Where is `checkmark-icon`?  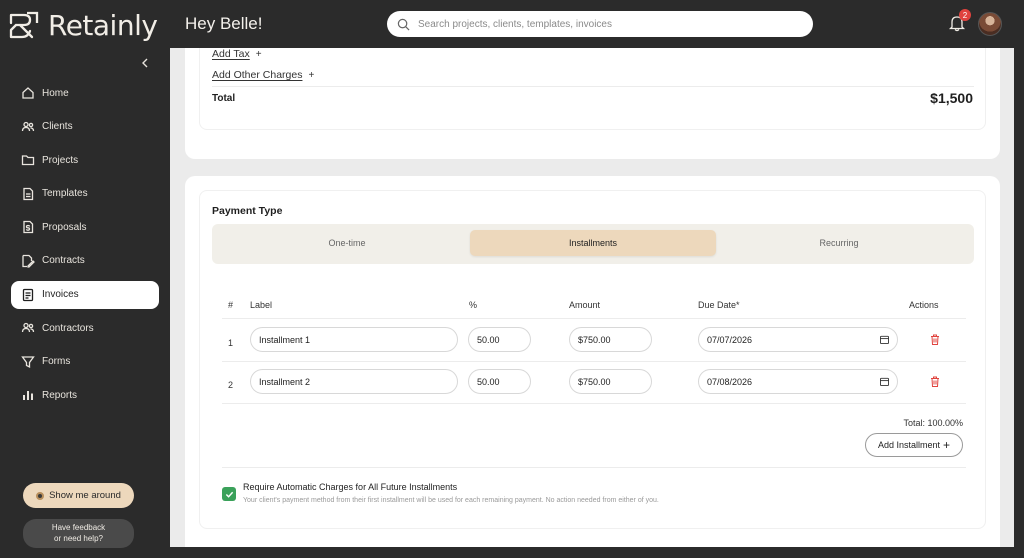 checkmark-icon is located at coordinates (229, 494).